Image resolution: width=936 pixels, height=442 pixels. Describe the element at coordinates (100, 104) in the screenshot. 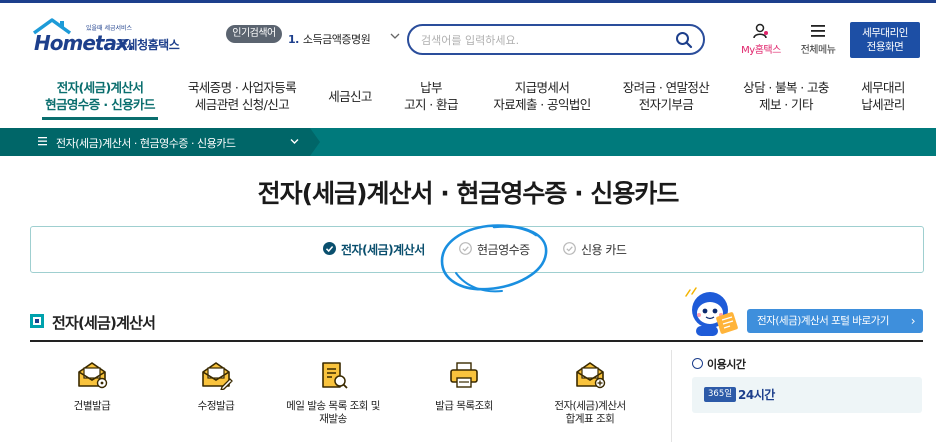

I see `nav-item-line2: 현금영수증 · 신용카드` at that location.